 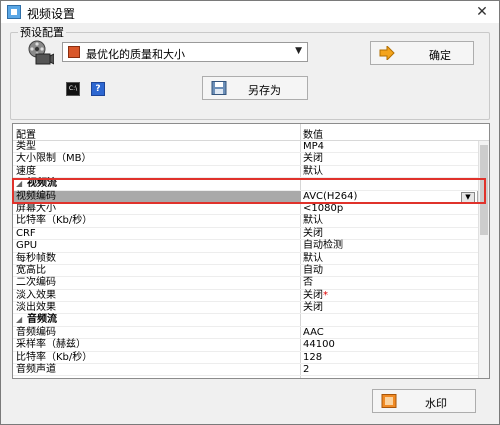 I want to click on property-name: 屏幕大小, so click(x=36, y=208).